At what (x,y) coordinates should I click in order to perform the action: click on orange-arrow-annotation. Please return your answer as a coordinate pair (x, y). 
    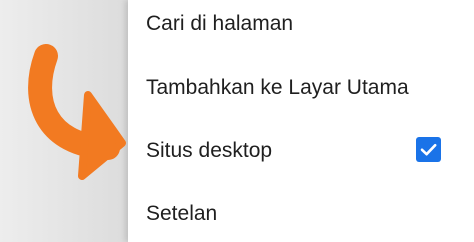
    Looking at the image, I should click on (77, 112).